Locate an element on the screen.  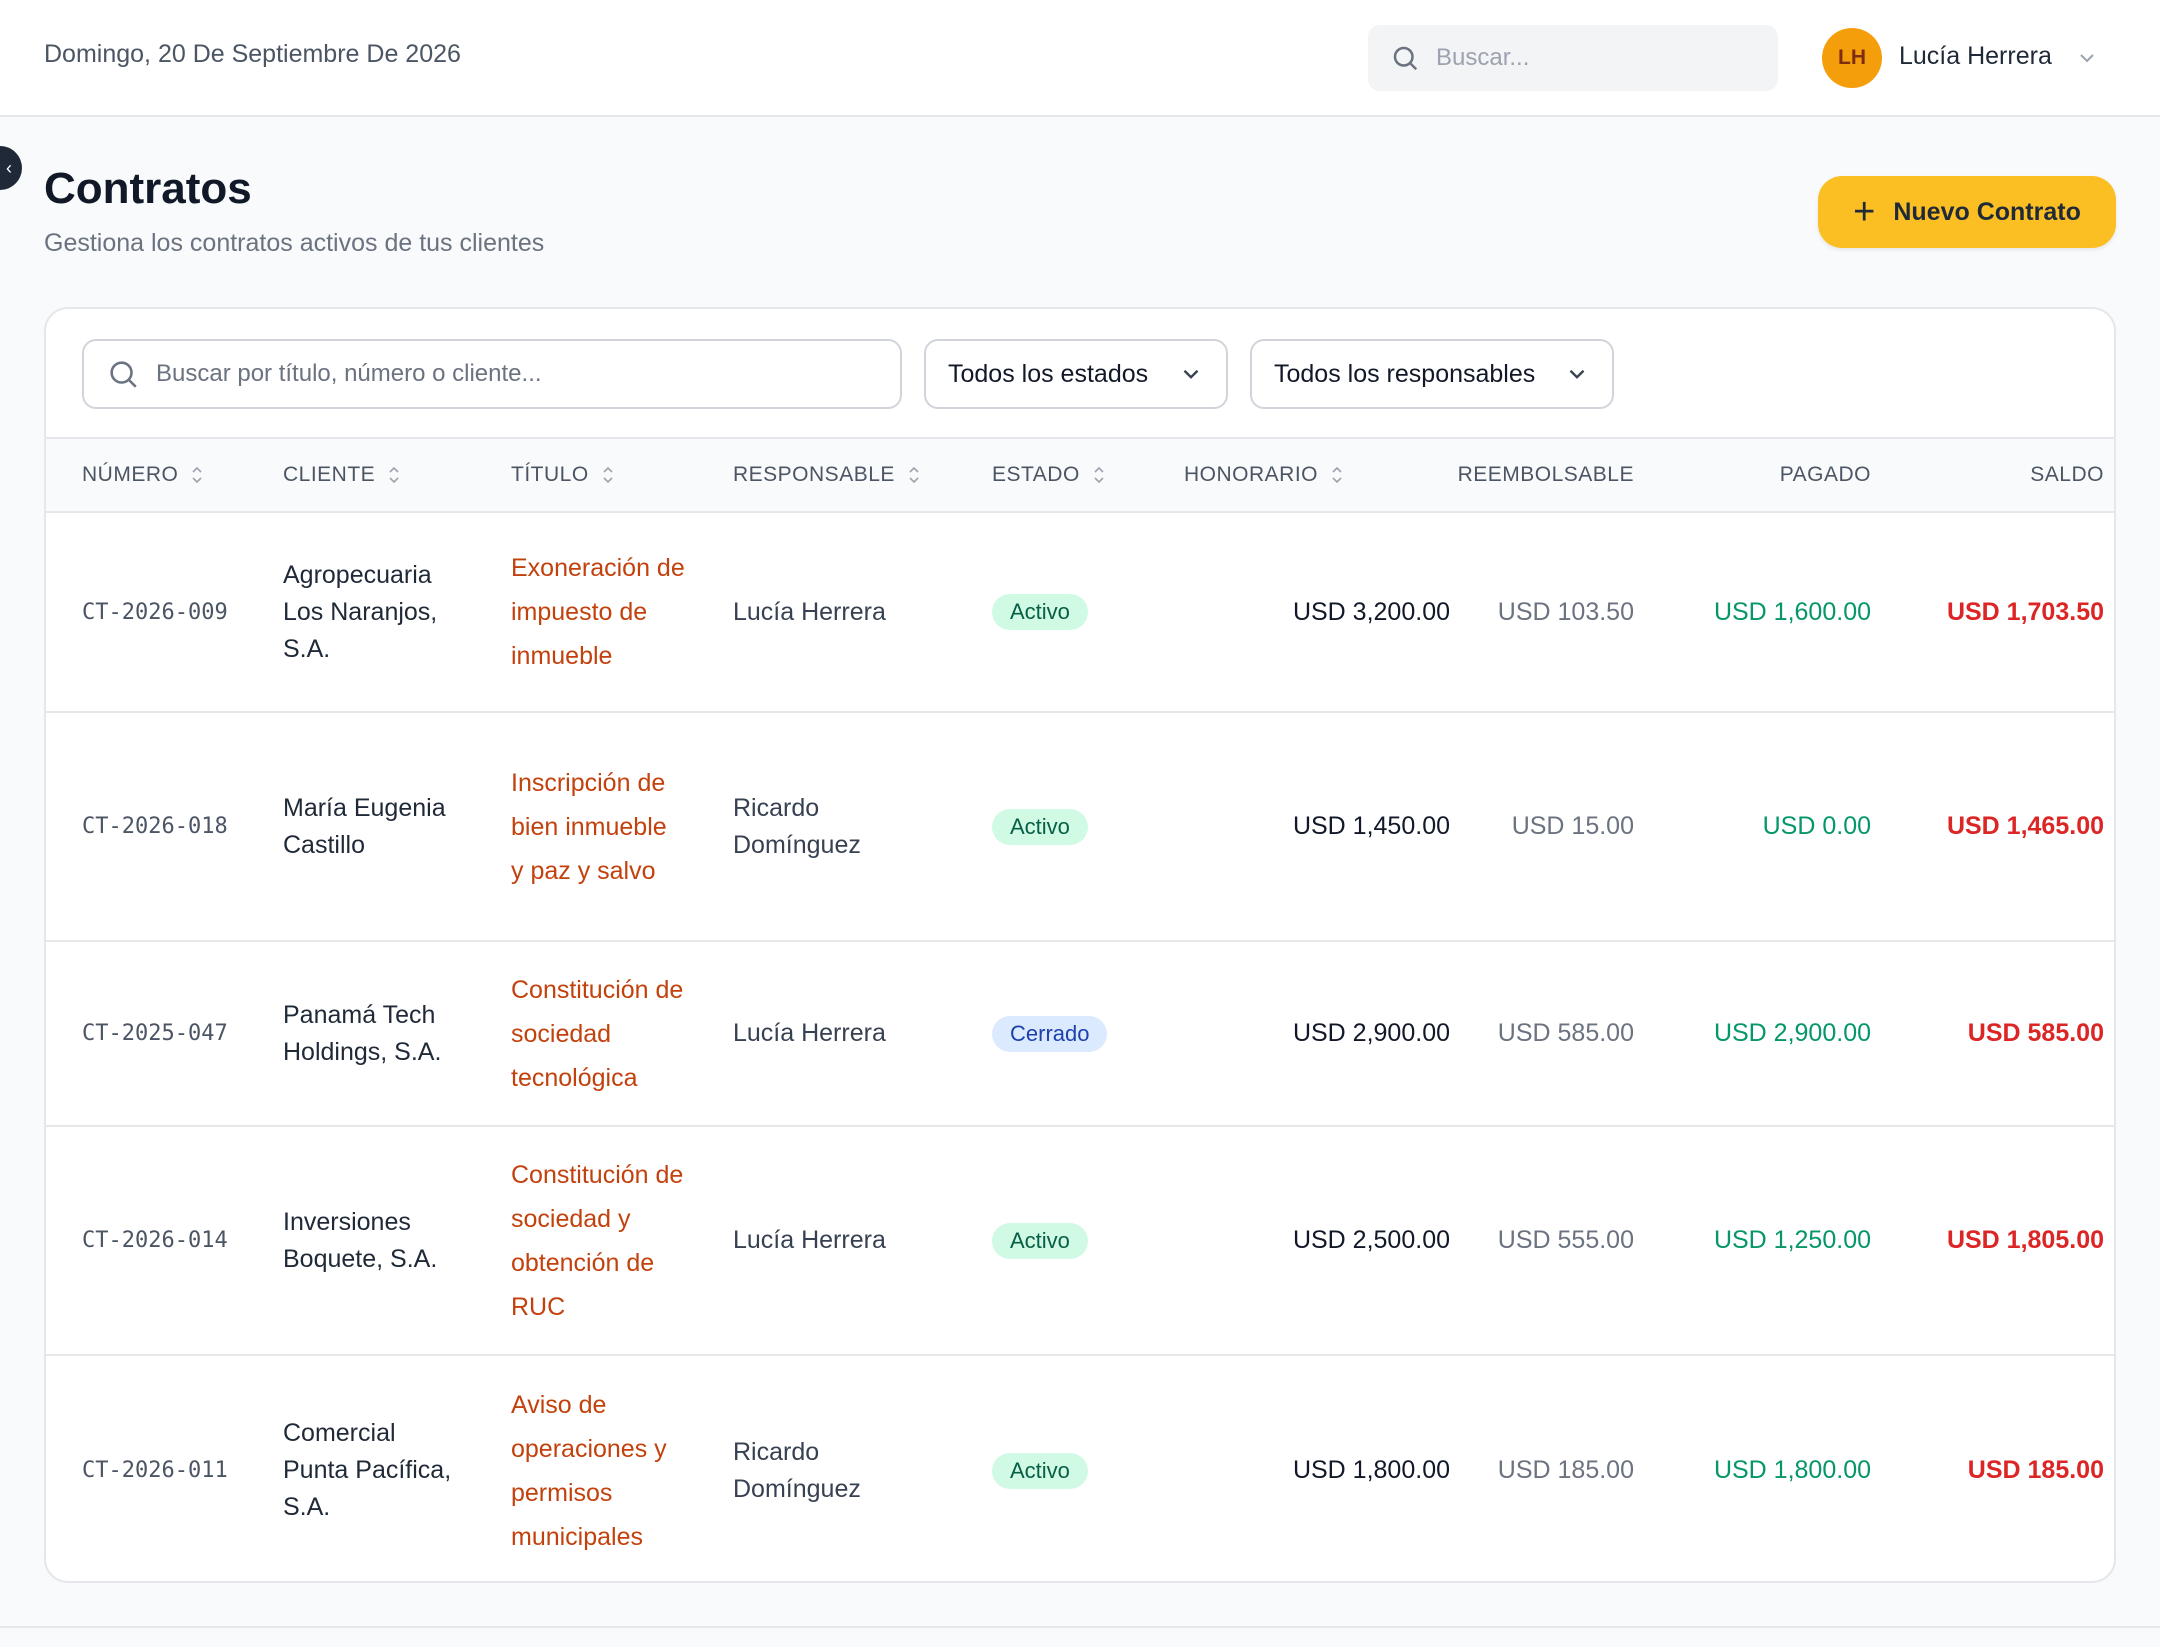
status-cell: Cerrado is located at coordinates (1067, 1033).